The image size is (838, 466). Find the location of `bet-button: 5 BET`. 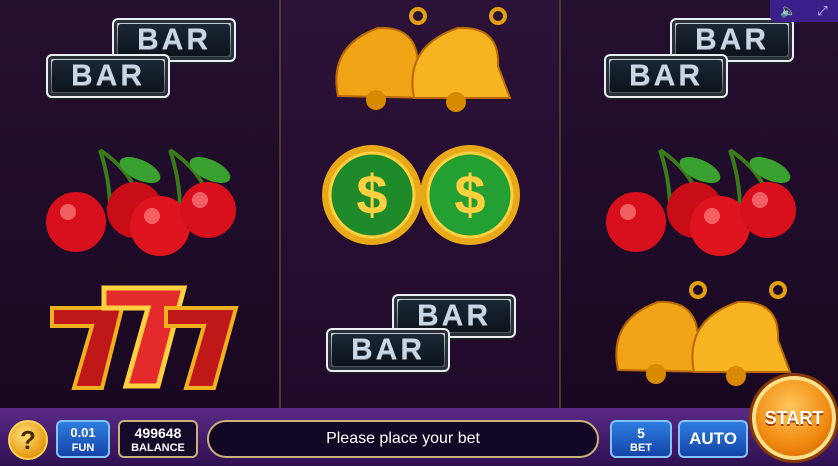

bet-button: 5 BET is located at coordinates (641, 439).